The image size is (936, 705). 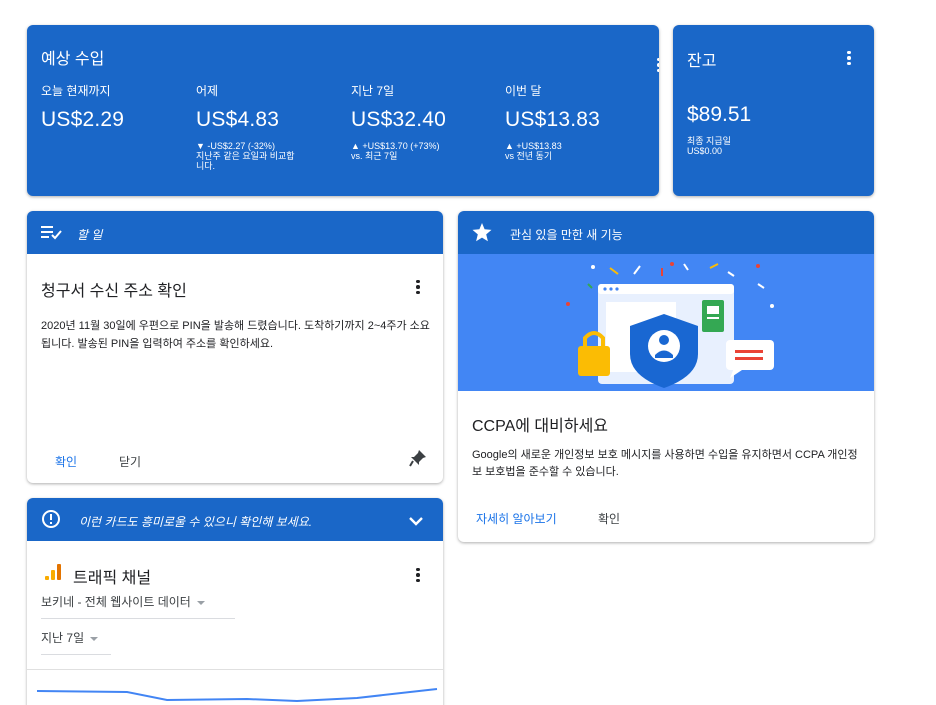 I want to click on metric-7d-delta: ▲ +US$13.70 (+73%), so click(x=395, y=146).